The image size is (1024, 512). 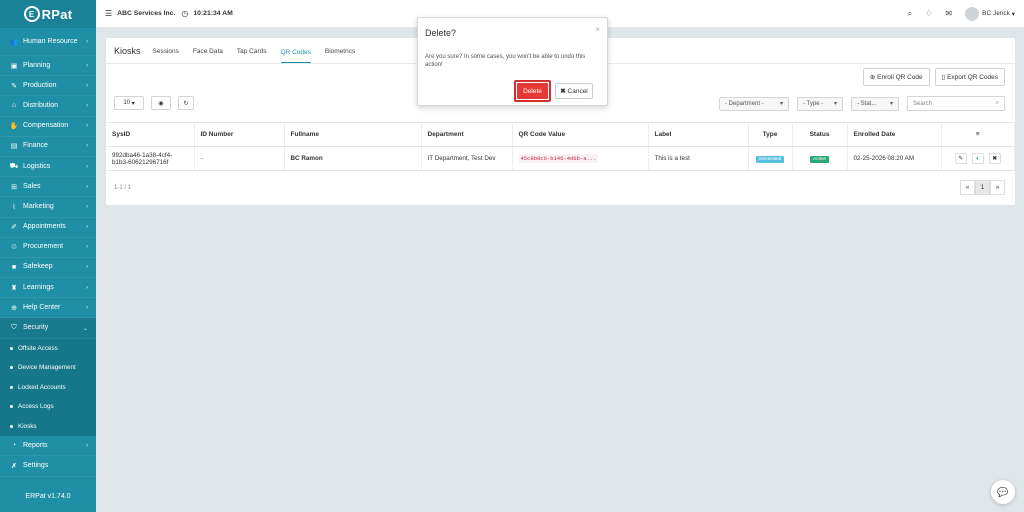 What do you see at coordinates (597, 29) in the screenshot?
I see `close-icon: ×` at bounding box center [597, 29].